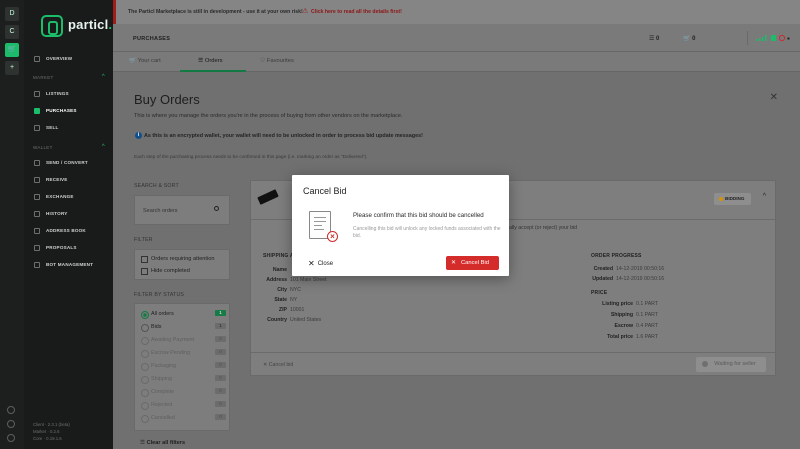 The width and height of the screenshot is (800, 449). I want to click on filter-requiring-attention: Orders requiring attention, so click(177, 259).